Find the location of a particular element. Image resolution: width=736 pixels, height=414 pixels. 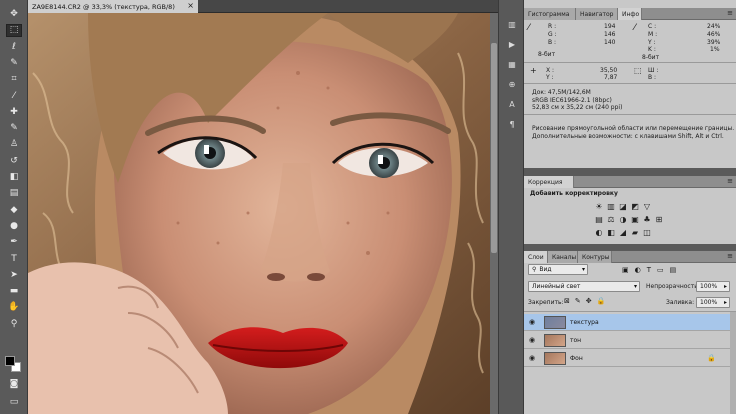

screen-mode-icon: ▭ is located at coordinates (14, 402).